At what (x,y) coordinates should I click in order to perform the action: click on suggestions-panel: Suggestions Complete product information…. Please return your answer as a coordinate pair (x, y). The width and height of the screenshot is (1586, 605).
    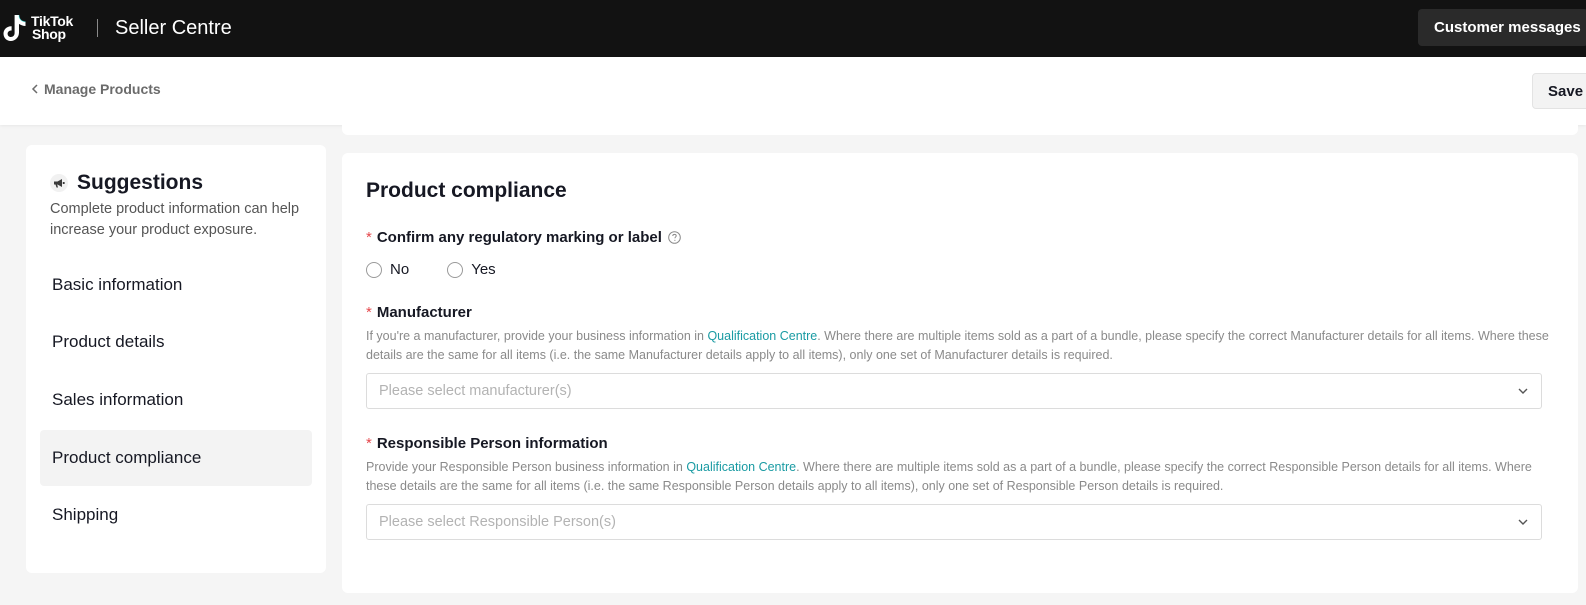
    Looking at the image, I should click on (176, 359).